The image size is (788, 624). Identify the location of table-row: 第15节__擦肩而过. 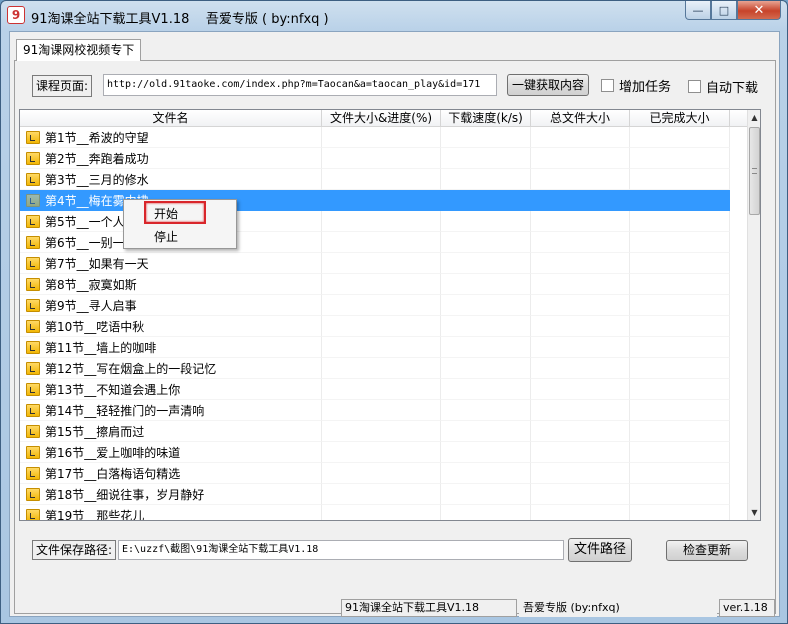
(384, 431).